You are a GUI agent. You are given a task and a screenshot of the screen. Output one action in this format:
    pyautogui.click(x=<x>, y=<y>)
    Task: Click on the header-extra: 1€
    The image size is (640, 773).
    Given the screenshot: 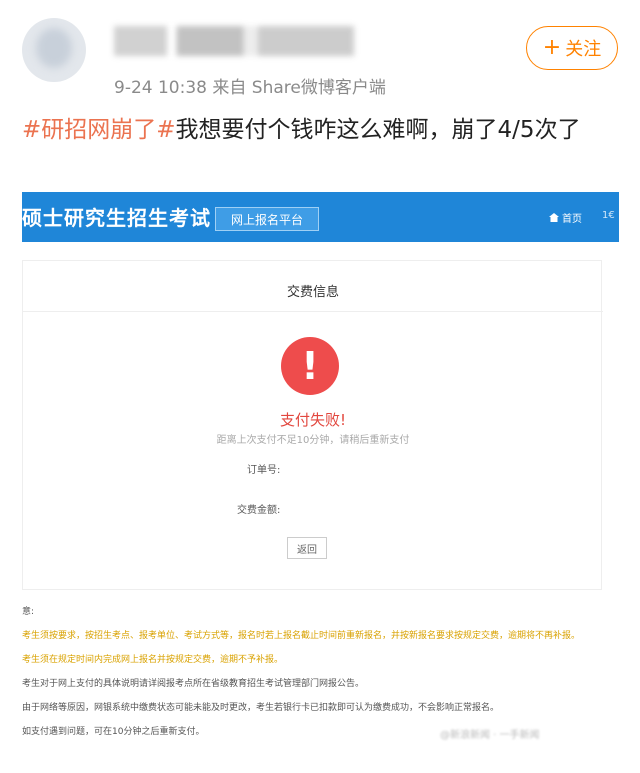 What is the action you would take?
    pyautogui.click(x=608, y=215)
    